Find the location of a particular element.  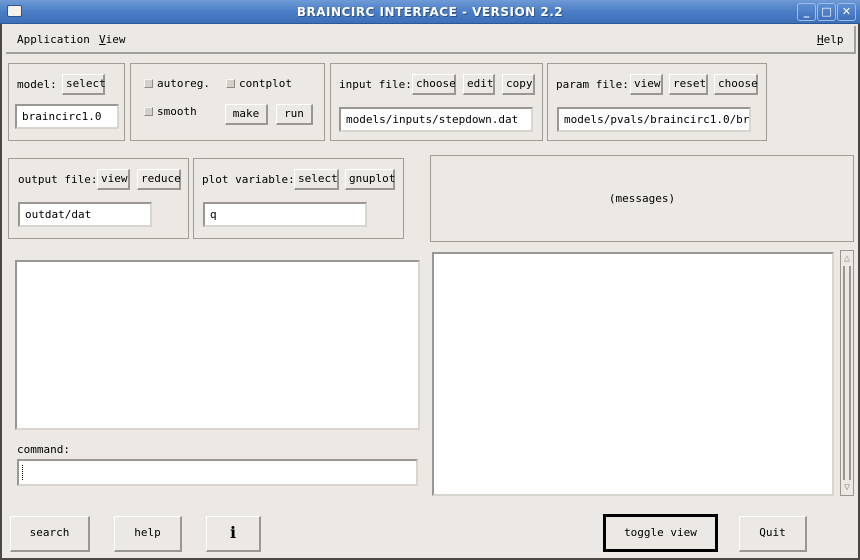

autoreg-checkbox is located at coordinates (148, 83).